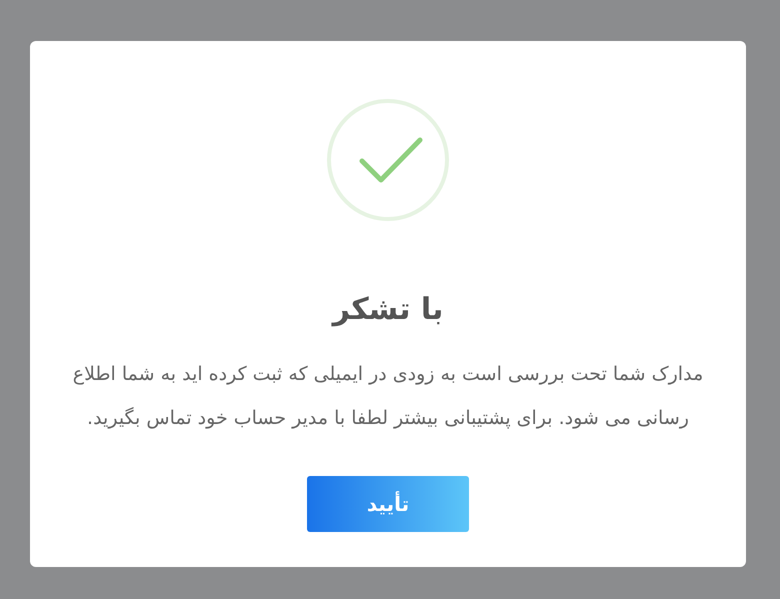 Image resolution: width=780 pixels, height=599 pixels. I want to click on success-check-icon, so click(388, 160).